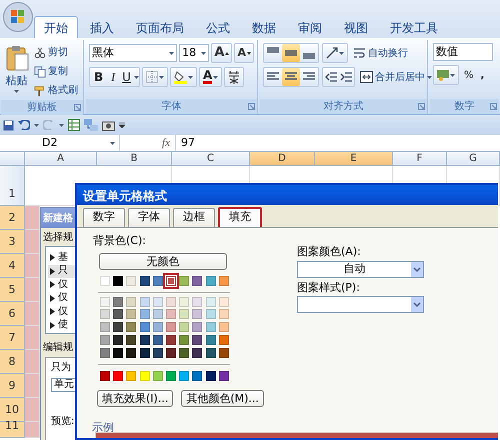  Describe the element at coordinates (221, 53) in the screenshot. I see `grow-font-button: A` at that location.